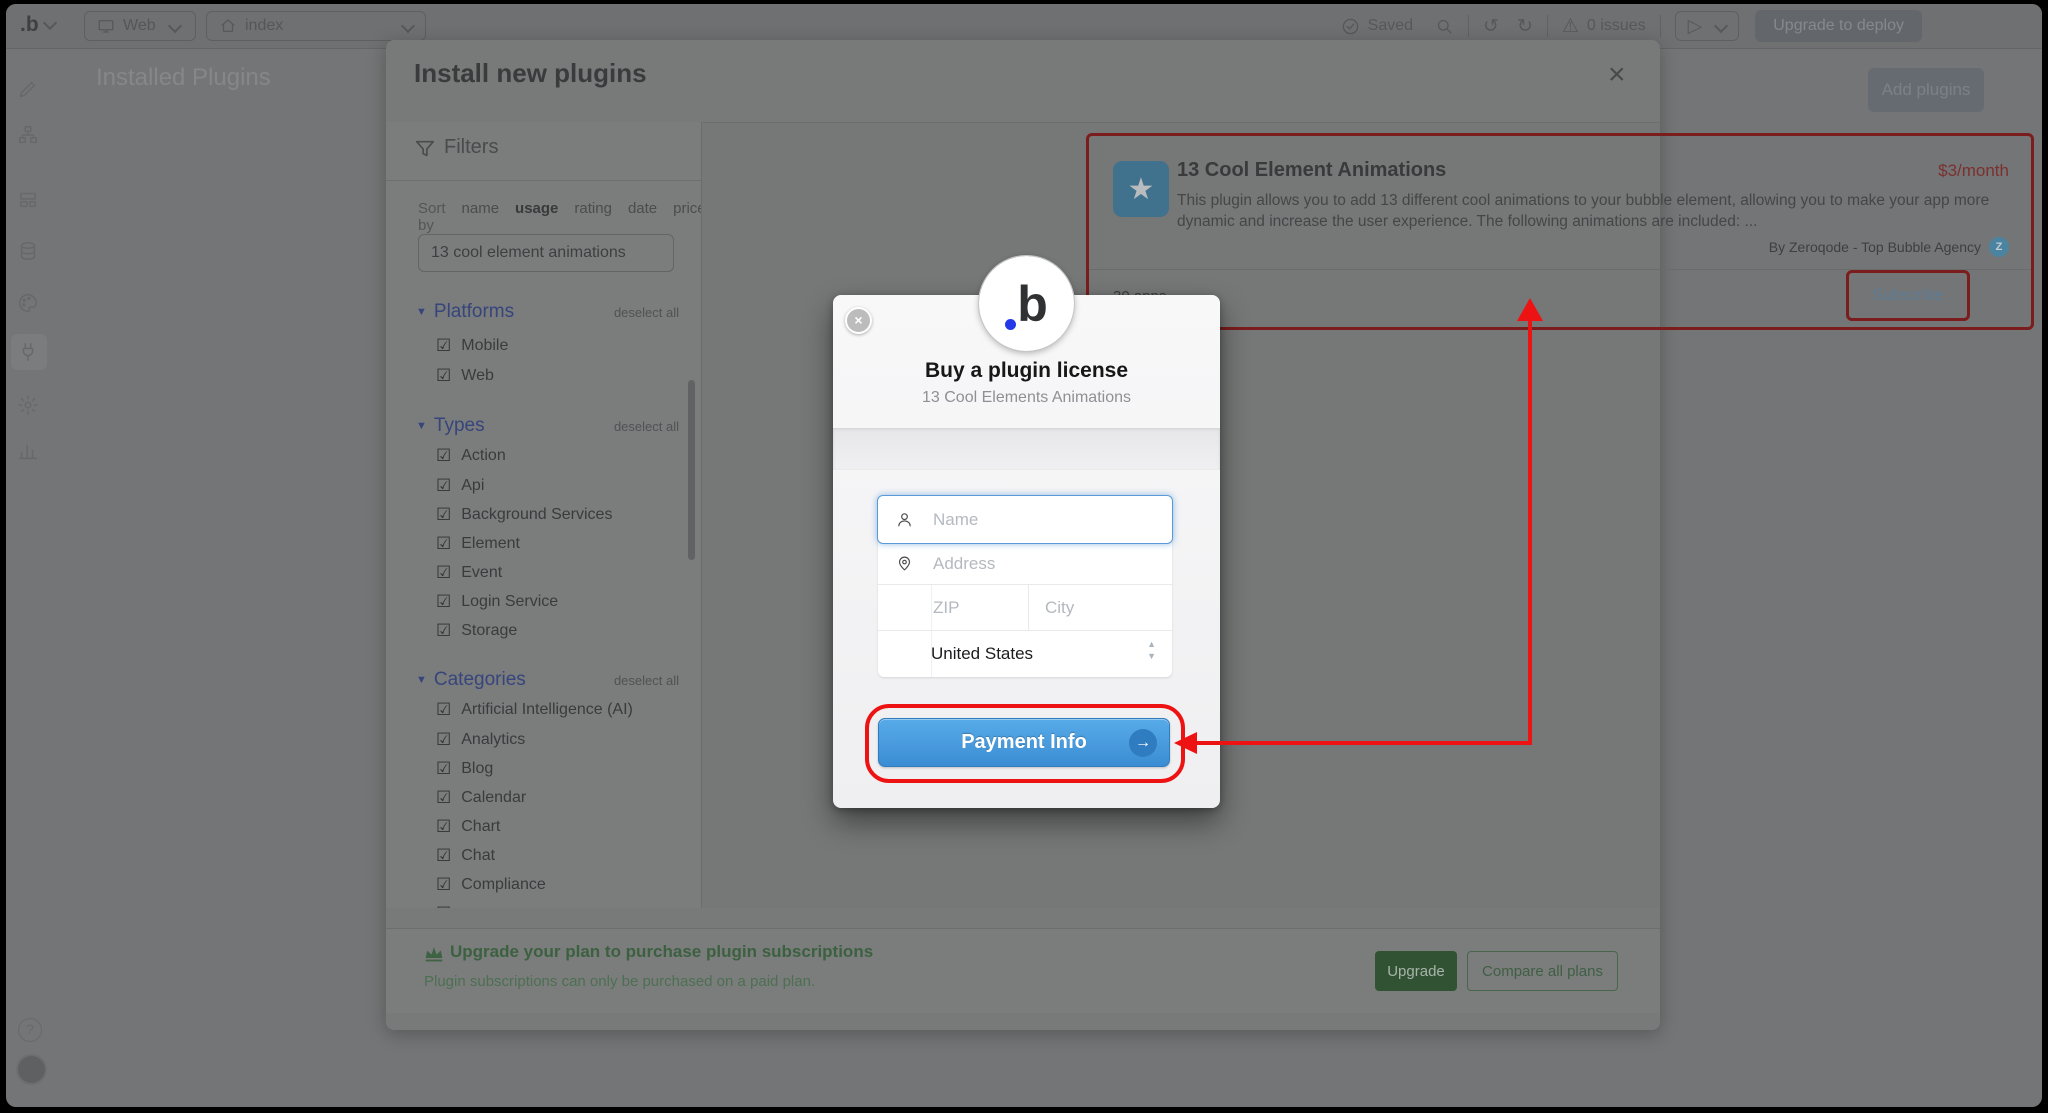 The image size is (2048, 1113). What do you see at coordinates (1973, 170) in the screenshot?
I see `plugin-price: $3/month` at bounding box center [1973, 170].